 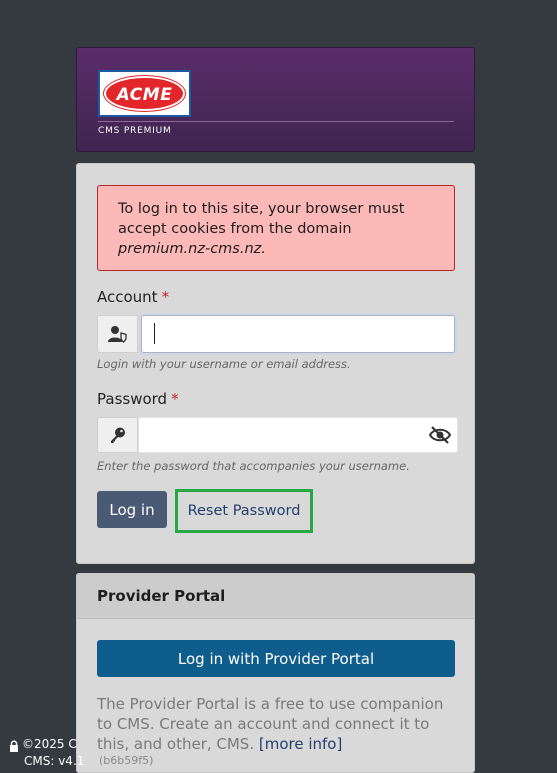 I want to click on portal-title: Provider Portal, so click(x=161, y=596).